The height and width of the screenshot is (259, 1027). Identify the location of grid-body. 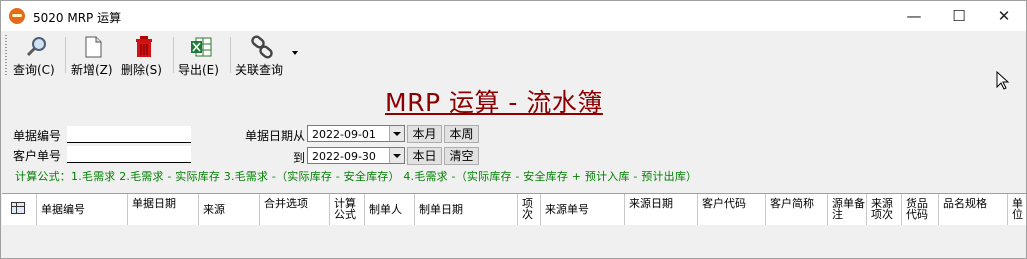
(514, 241).